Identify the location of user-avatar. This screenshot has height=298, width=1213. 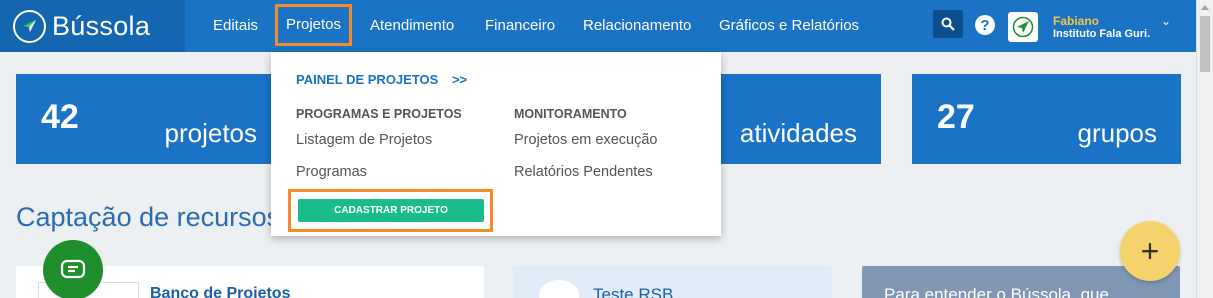
(1023, 27).